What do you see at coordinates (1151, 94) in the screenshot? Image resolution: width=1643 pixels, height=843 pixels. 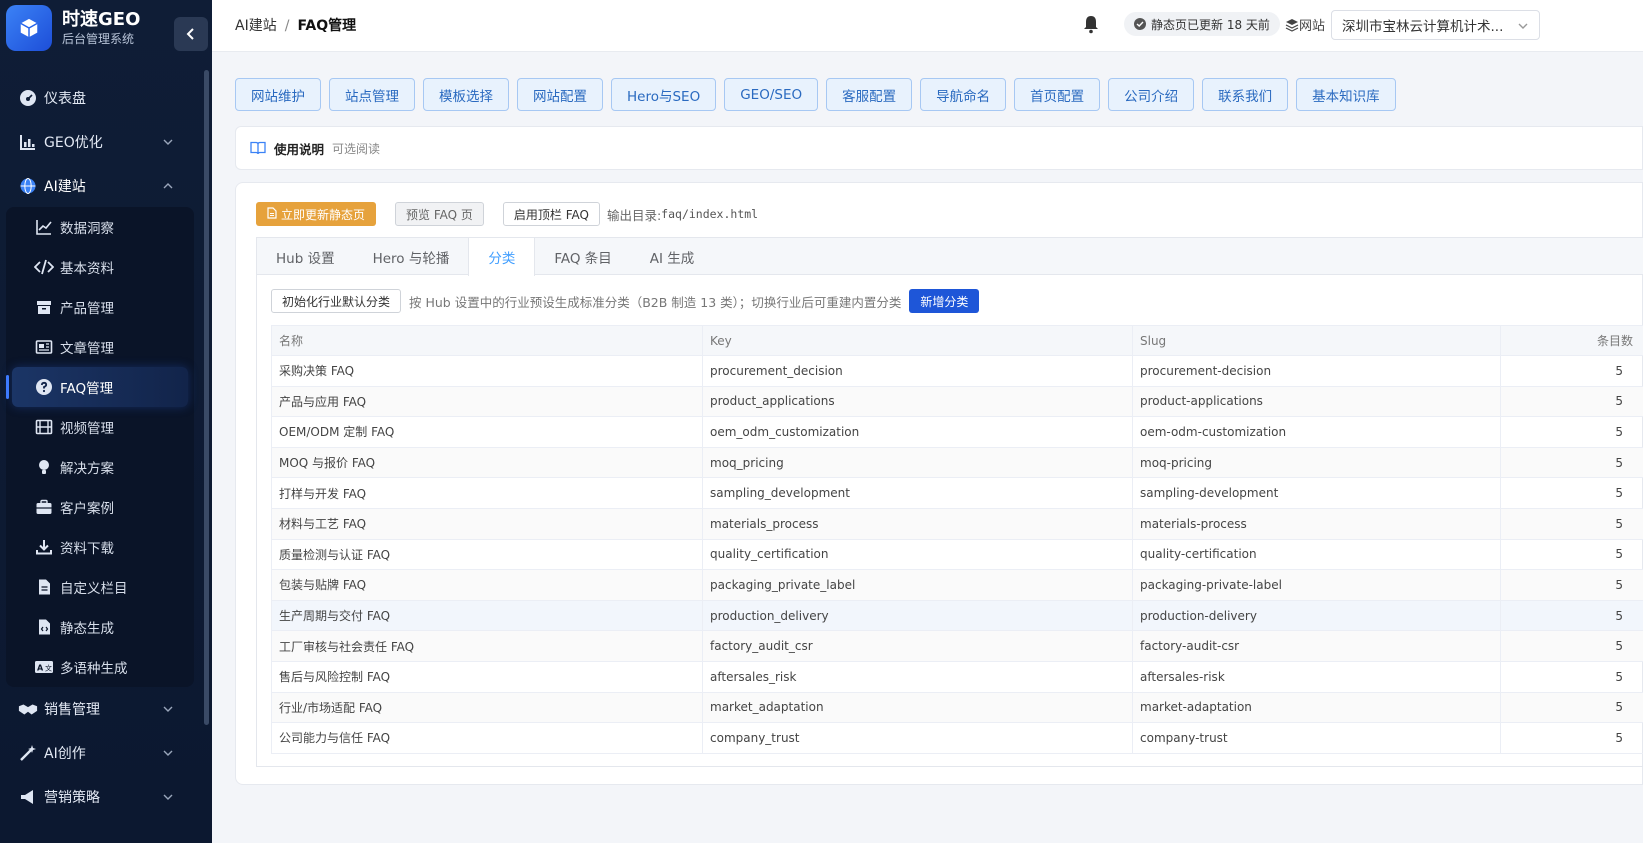 I see `toolbar-button-about: 公司介绍` at bounding box center [1151, 94].